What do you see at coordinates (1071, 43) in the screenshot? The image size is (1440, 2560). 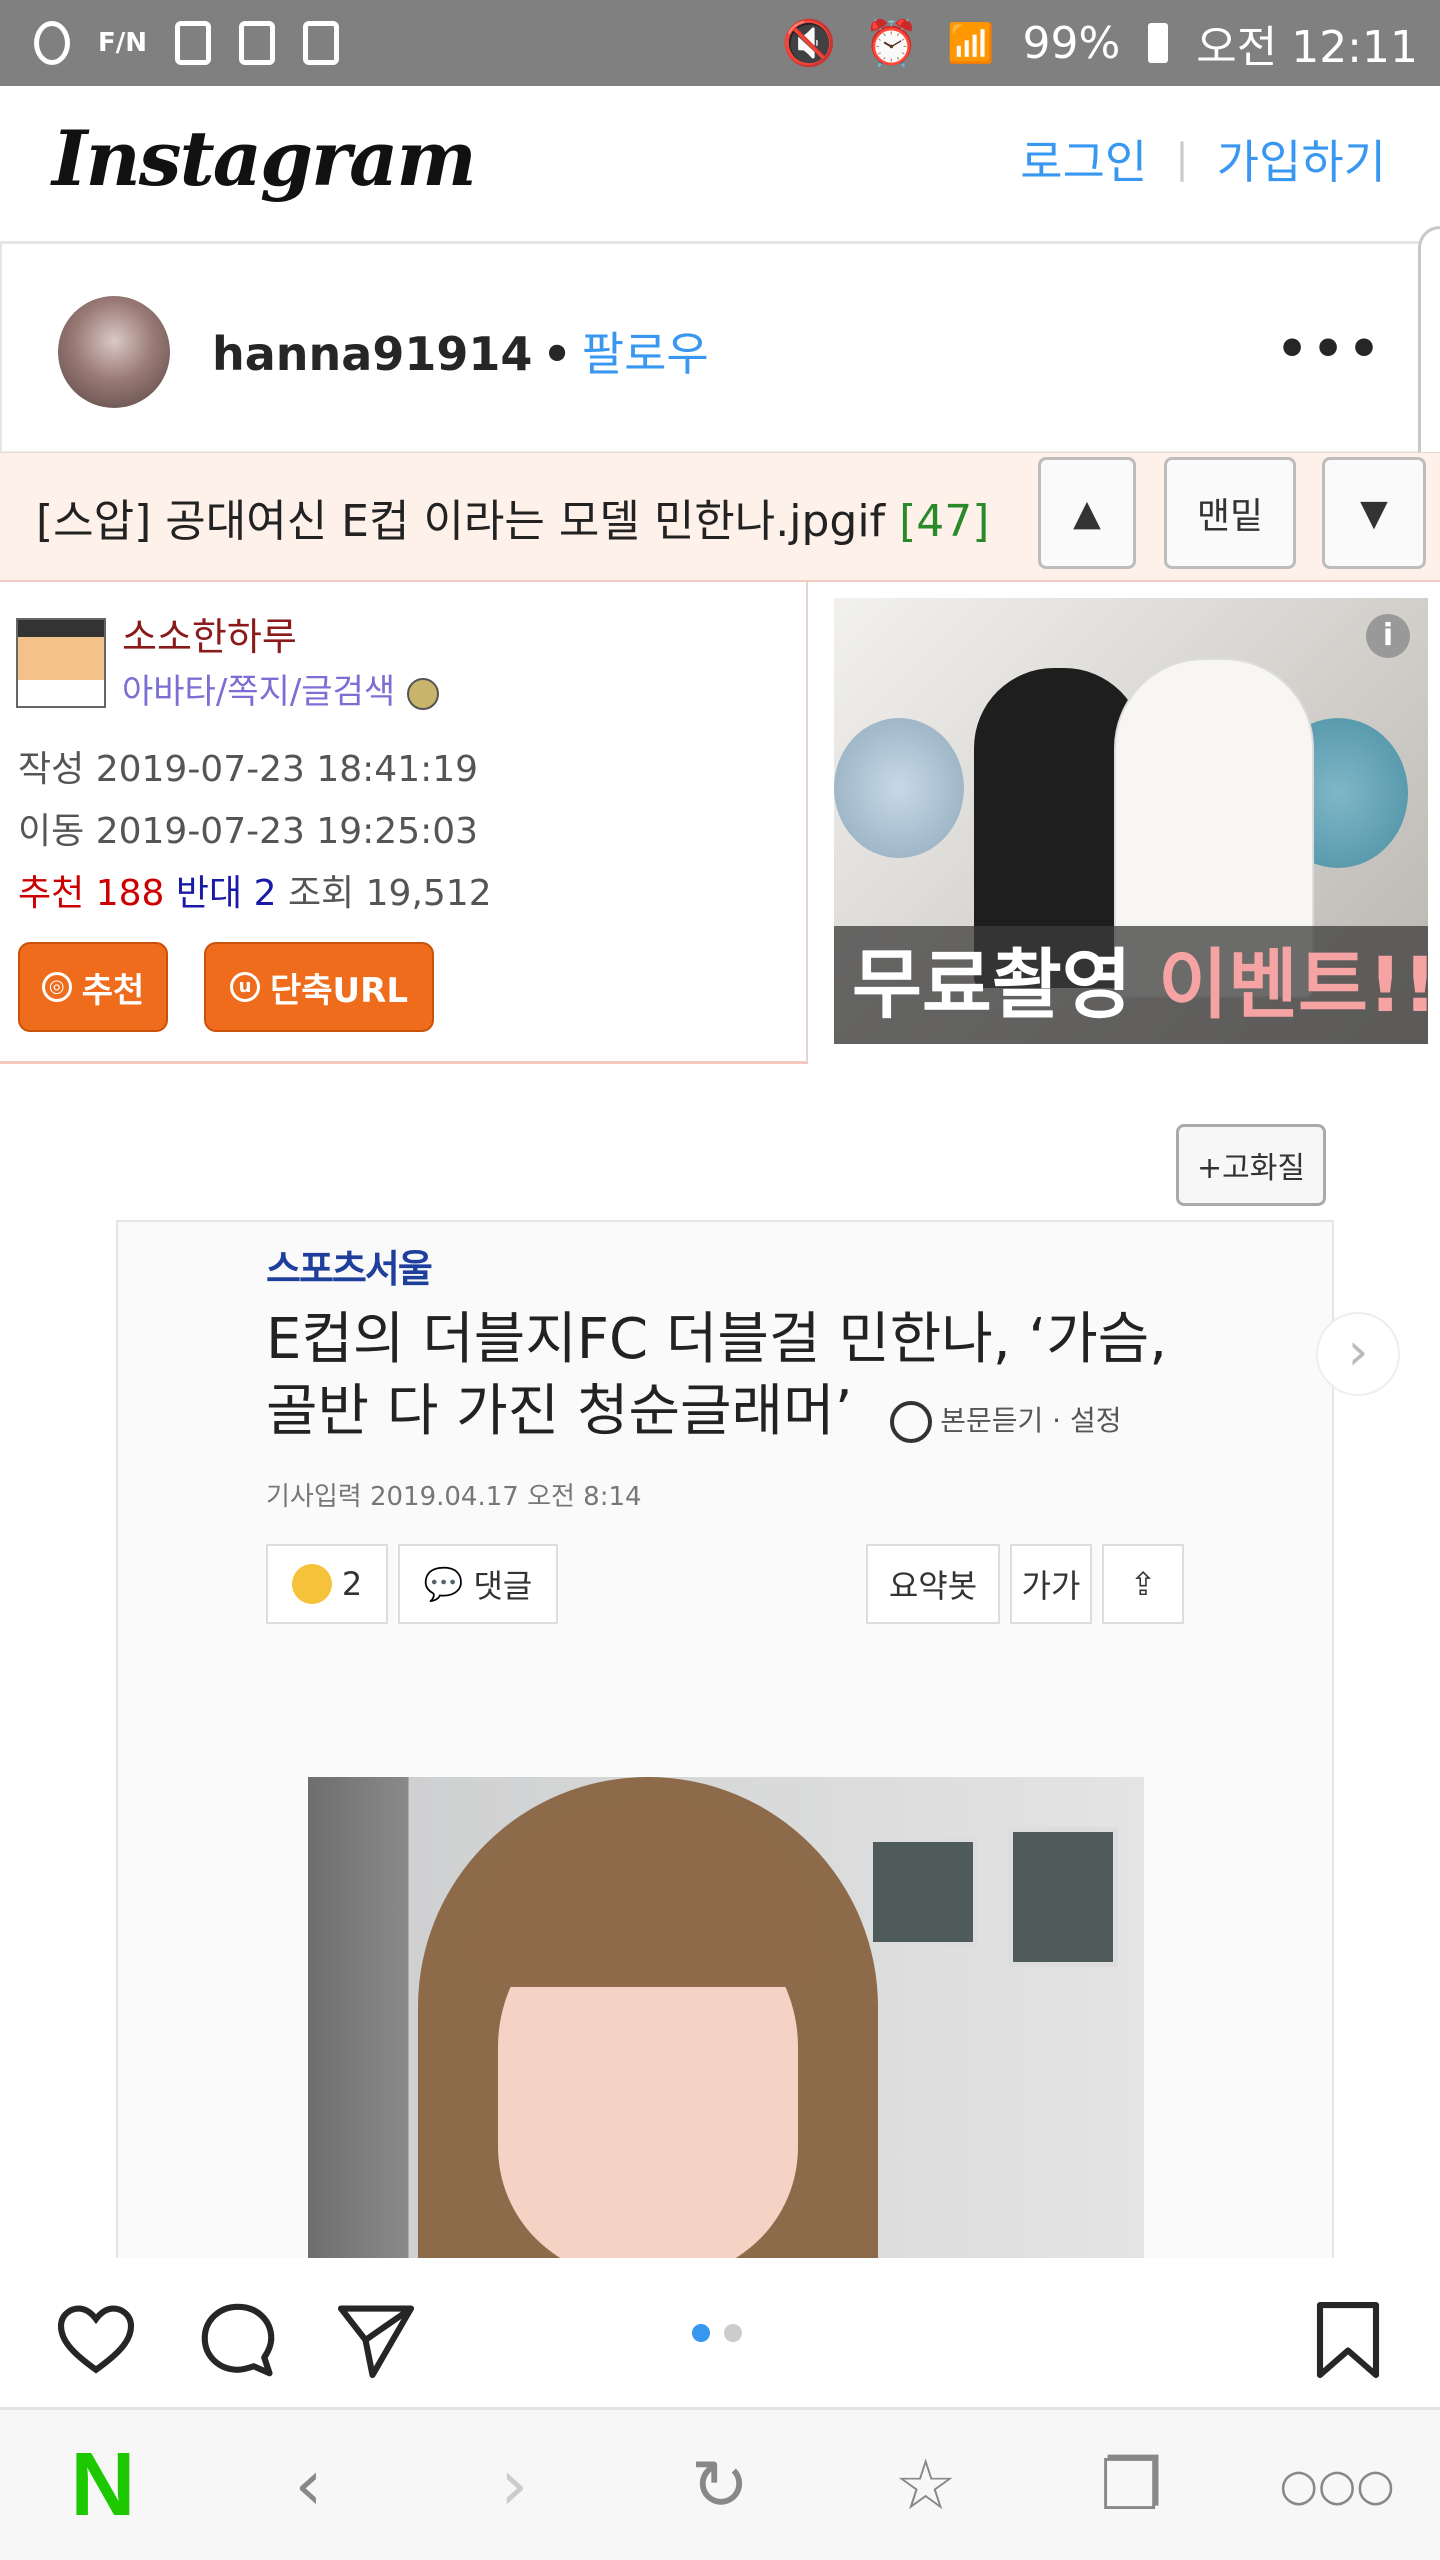 I see `battery-percent: 99%` at bounding box center [1071, 43].